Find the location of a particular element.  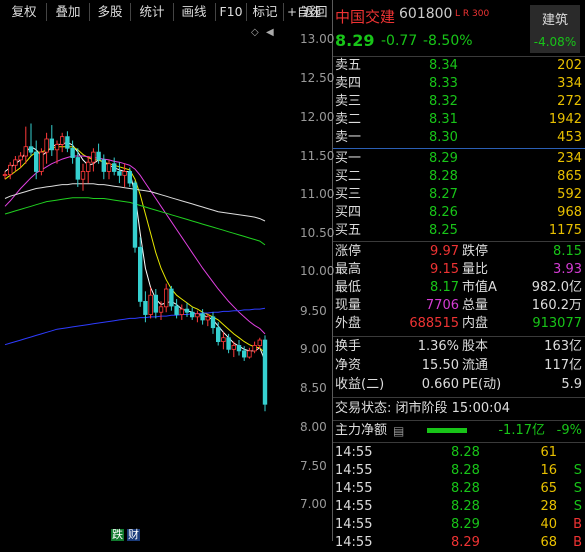

list-icon: ▤ is located at coordinates (398, 431).